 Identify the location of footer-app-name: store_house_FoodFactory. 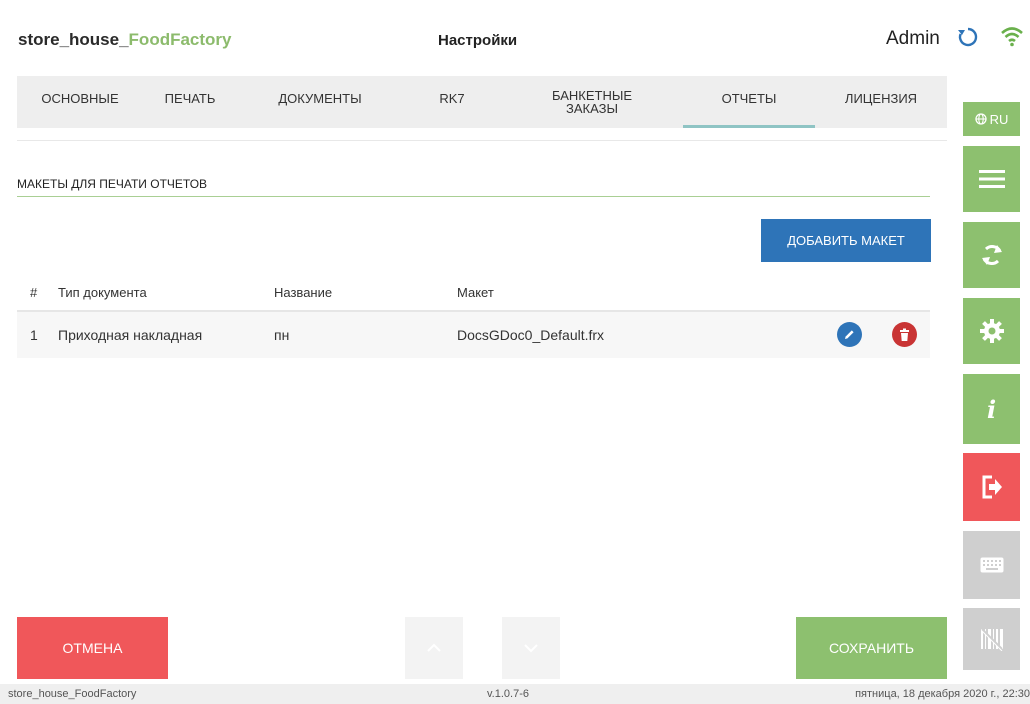
(72, 694).